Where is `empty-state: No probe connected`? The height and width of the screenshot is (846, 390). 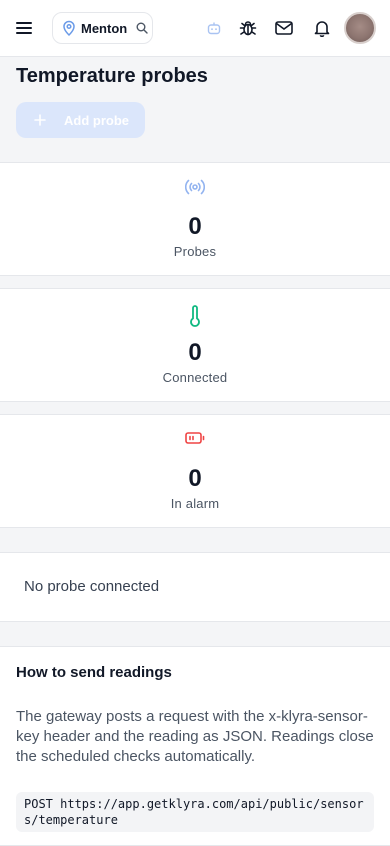
empty-state: No probe connected is located at coordinates (195, 587).